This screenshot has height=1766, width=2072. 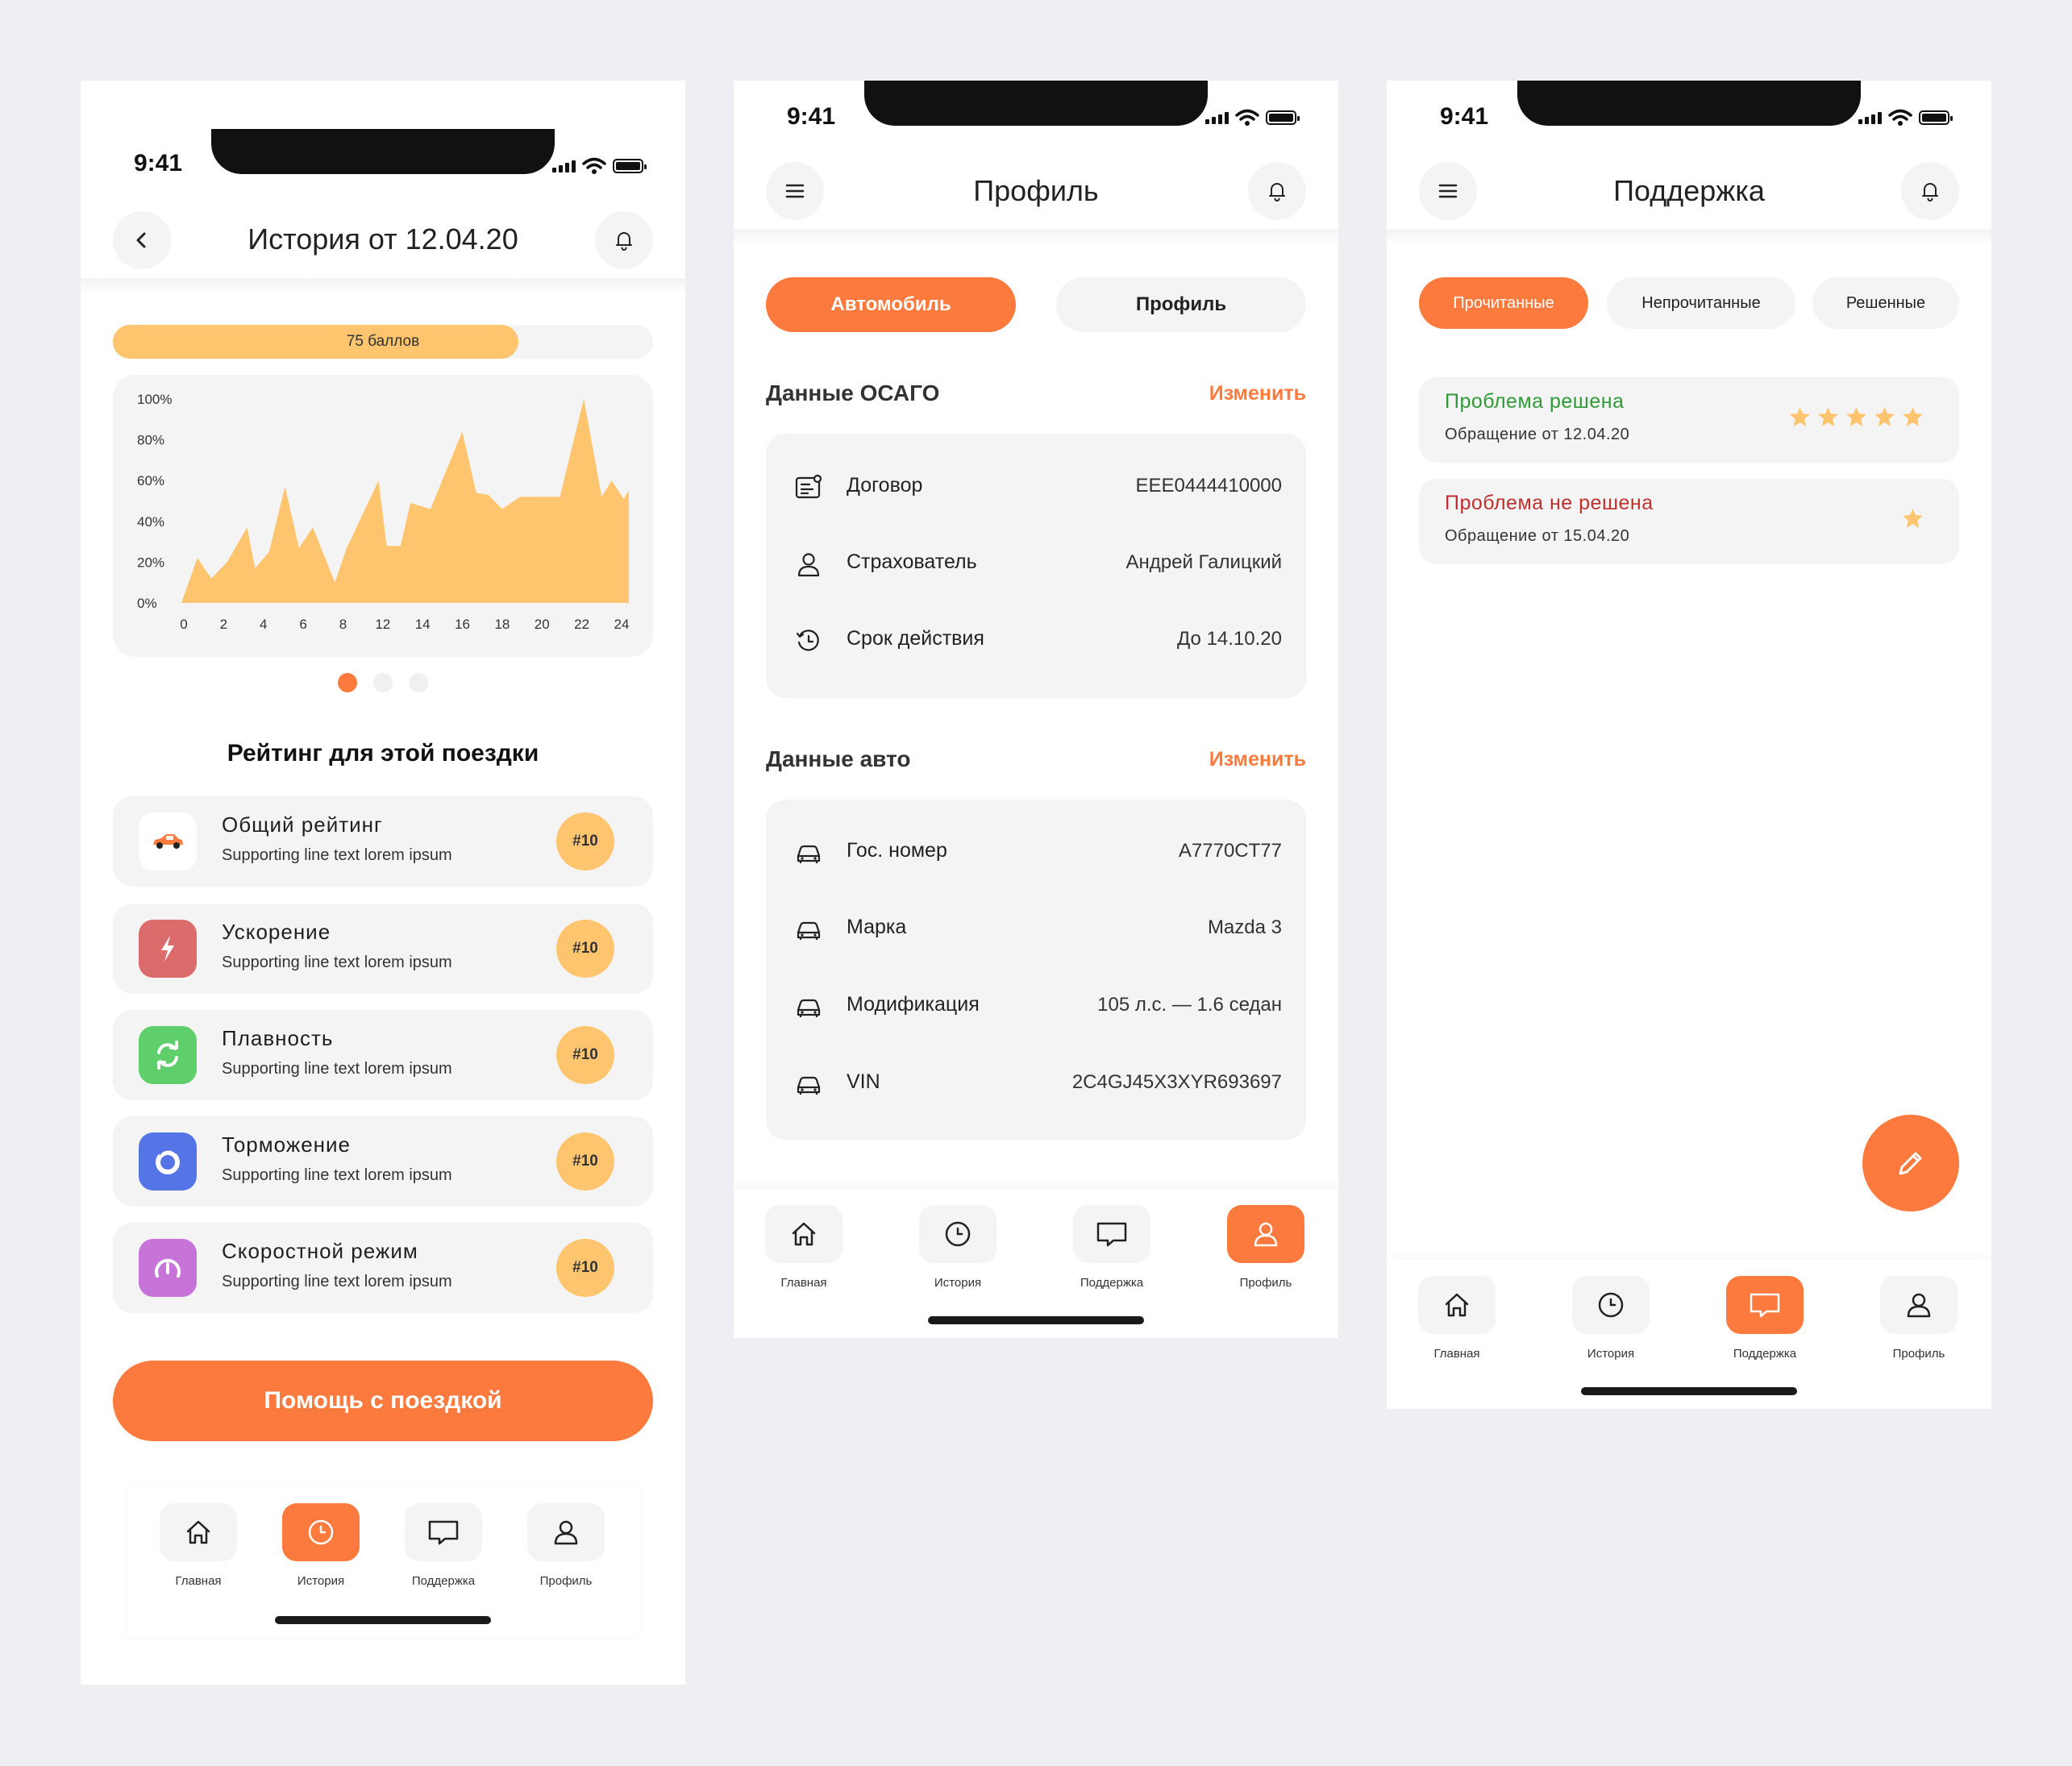 What do you see at coordinates (1036, 563) in the screenshot?
I see `info-row-insurer: Страхователь Андрей Галицкий` at bounding box center [1036, 563].